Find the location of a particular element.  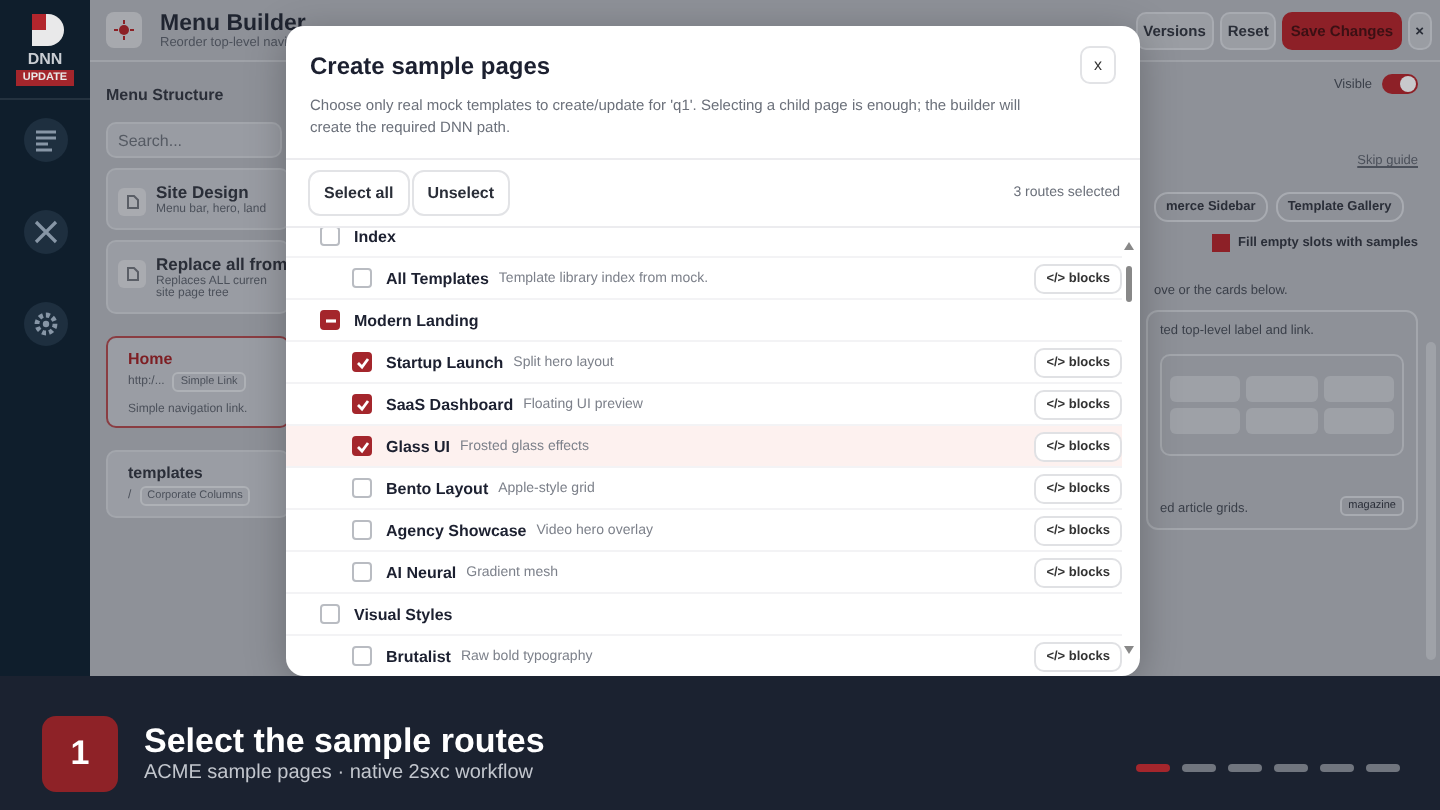

dialog-title: Create sample pages is located at coordinates (431, 66).